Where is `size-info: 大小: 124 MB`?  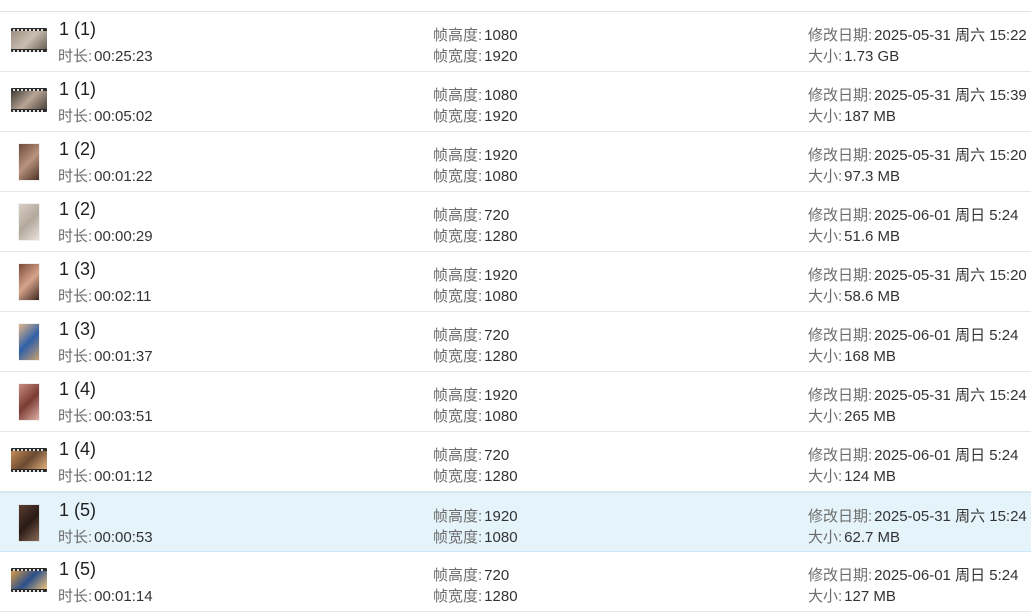 size-info: 大小: 124 MB is located at coordinates (852, 475).